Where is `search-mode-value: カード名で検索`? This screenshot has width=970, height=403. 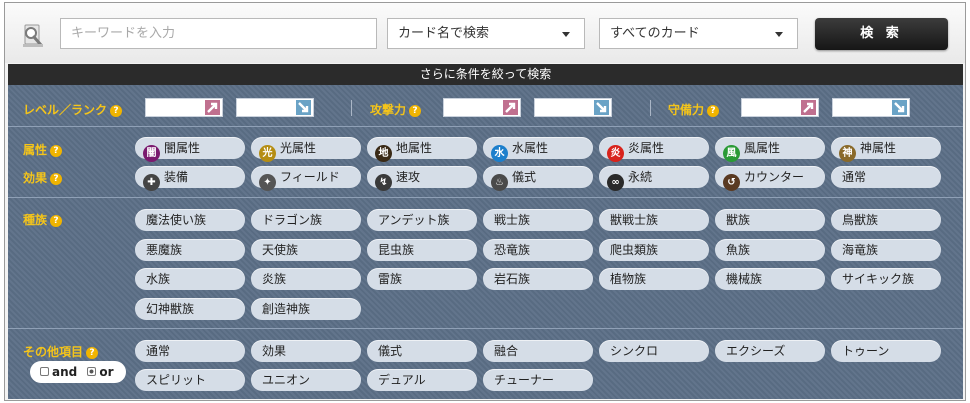
search-mode-value: カード名で検索 is located at coordinates (444, 33).